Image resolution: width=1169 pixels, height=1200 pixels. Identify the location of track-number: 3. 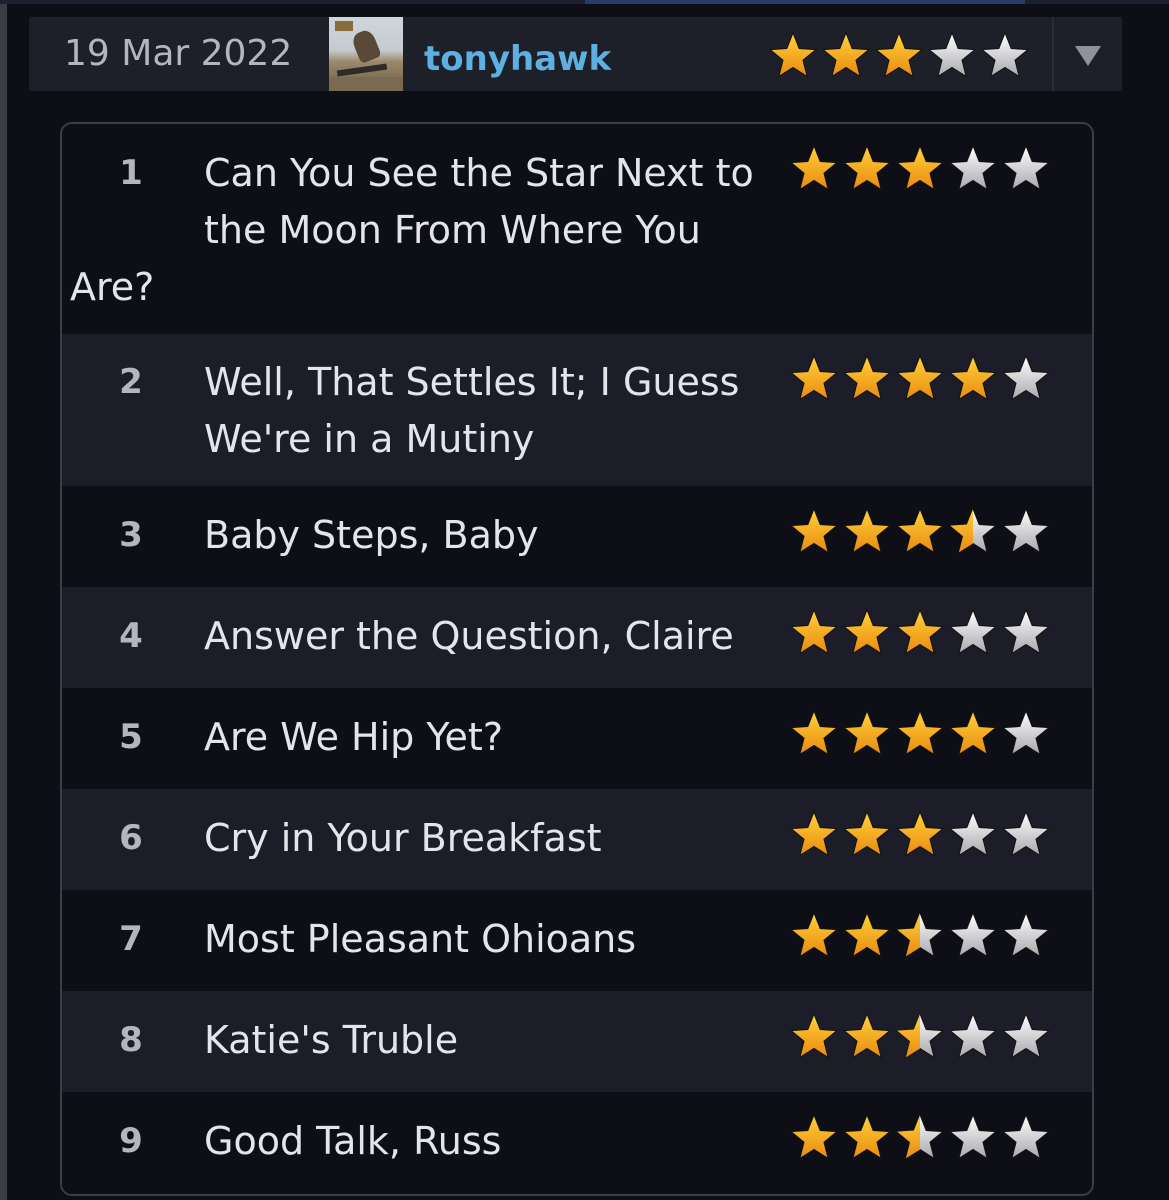
(131, 535).